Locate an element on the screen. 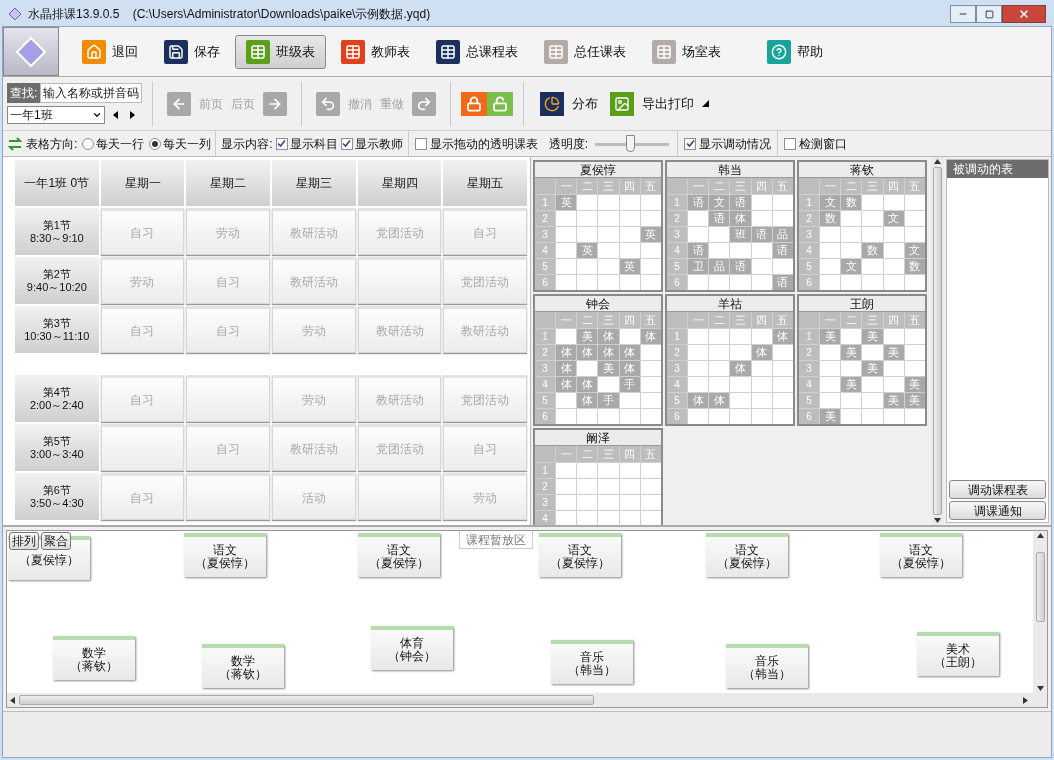  tool-button: 导出打印 is located at coordinates (660, 103).